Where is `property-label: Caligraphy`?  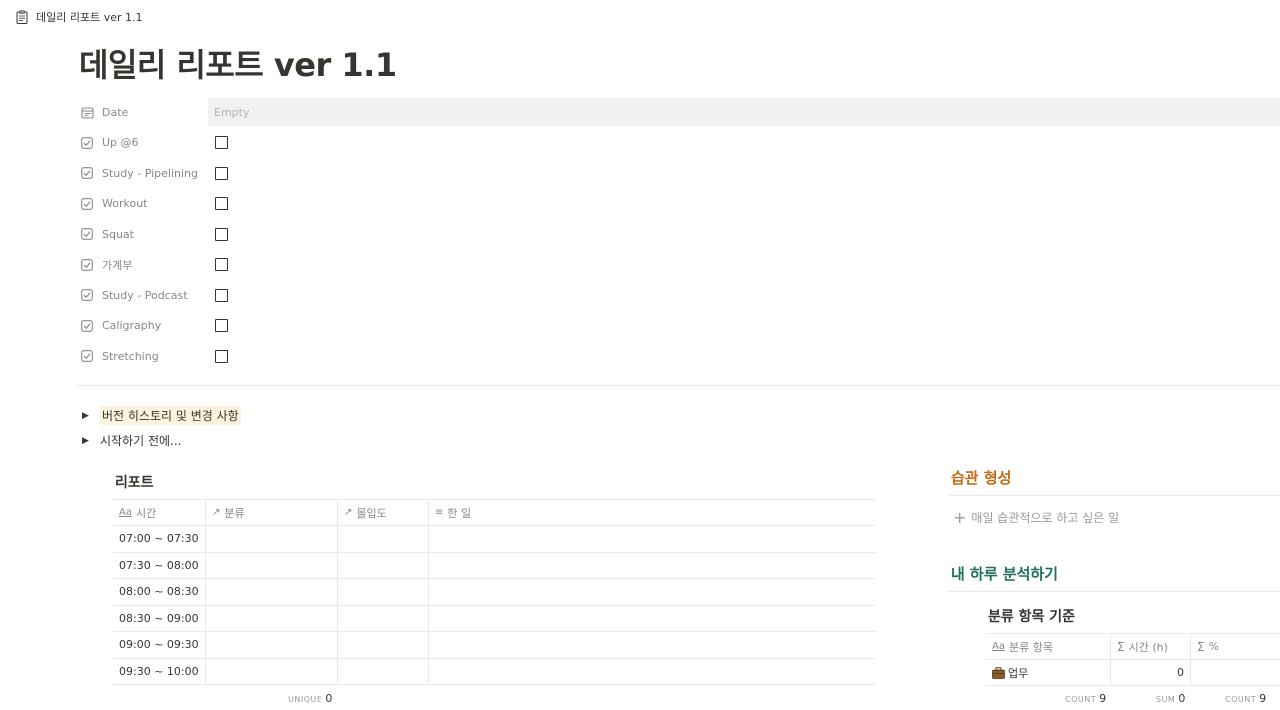
property-label: Caligraphy is located at coordinates (142, 326).